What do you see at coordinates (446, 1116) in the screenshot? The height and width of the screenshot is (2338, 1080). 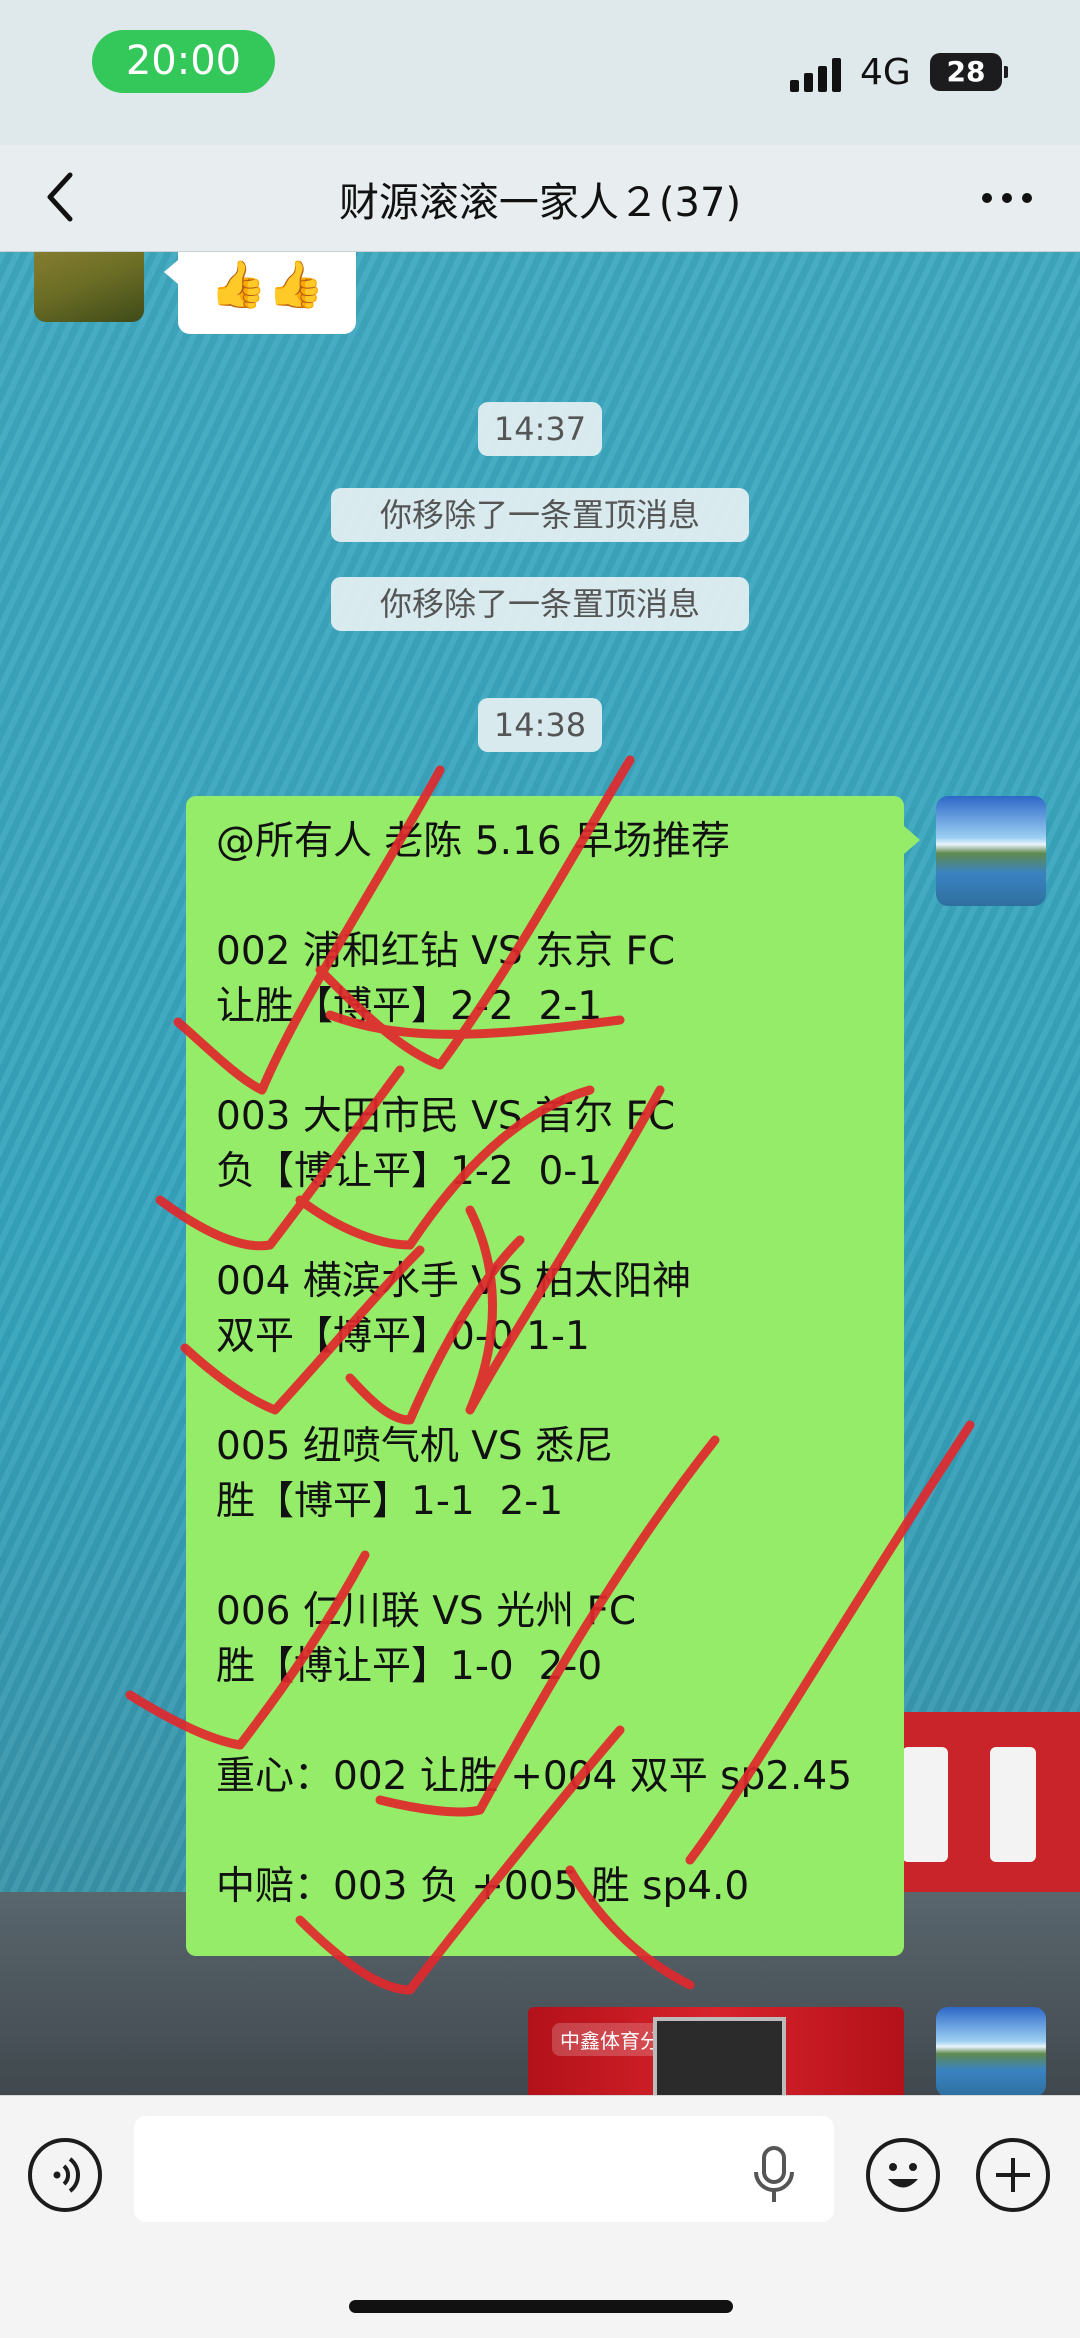 I see `message-line: 003 大田市民 VS 首尔 FC` at bounding box center [446, 1116].